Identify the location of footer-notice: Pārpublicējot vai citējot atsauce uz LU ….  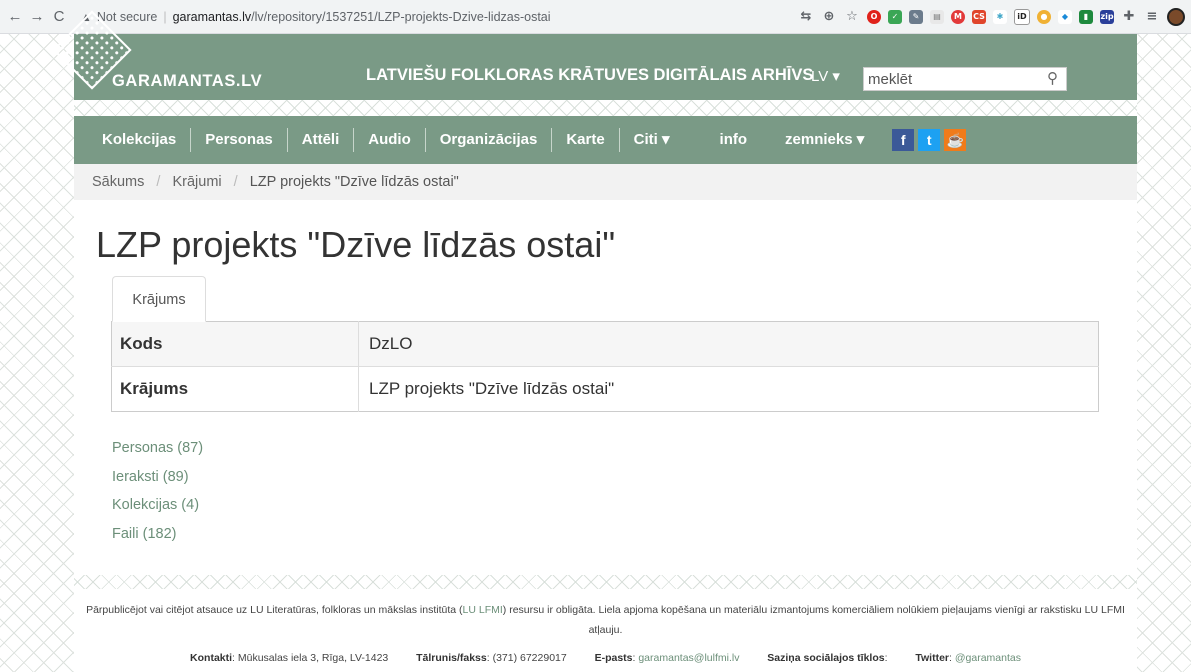
(605, 620).